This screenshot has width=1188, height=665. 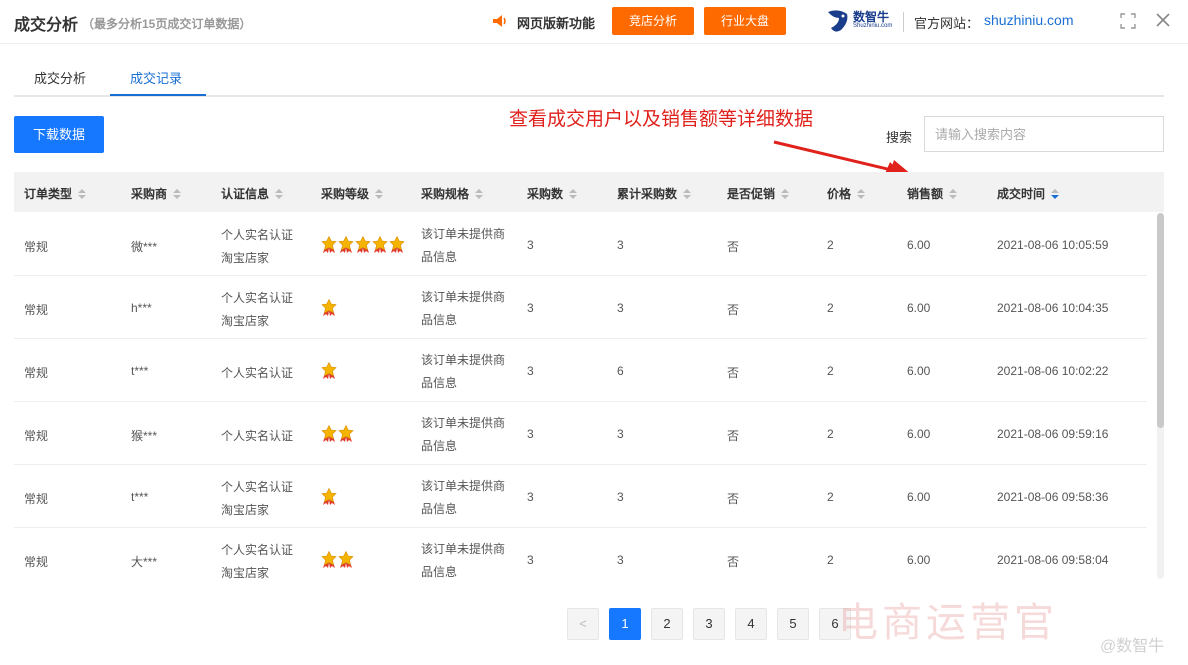 What do you see at coordinates (1044, 134) in the screenshot?
I see `search-input` at bounding box center [1044, 134].